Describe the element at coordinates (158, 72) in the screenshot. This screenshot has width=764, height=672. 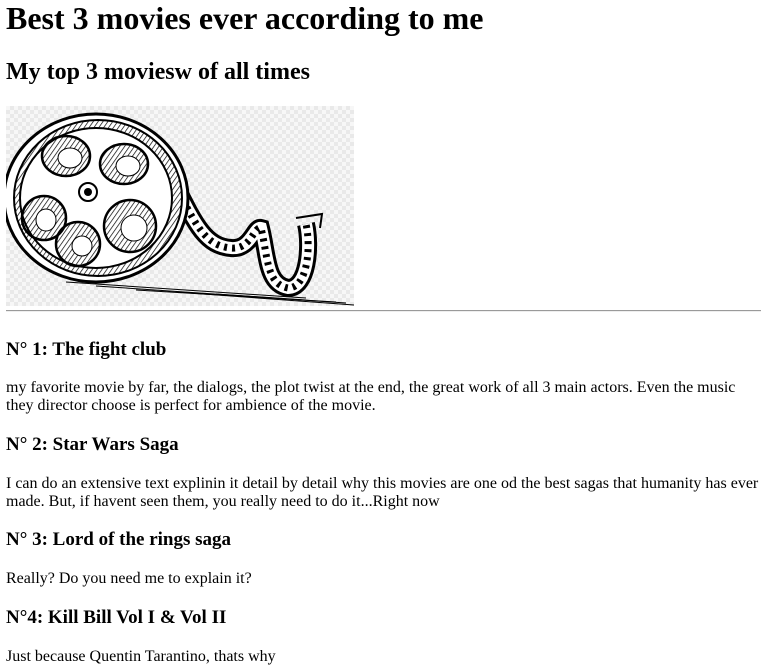
I see `page-subtitle: My top 3 moviesw of all times` at that location.